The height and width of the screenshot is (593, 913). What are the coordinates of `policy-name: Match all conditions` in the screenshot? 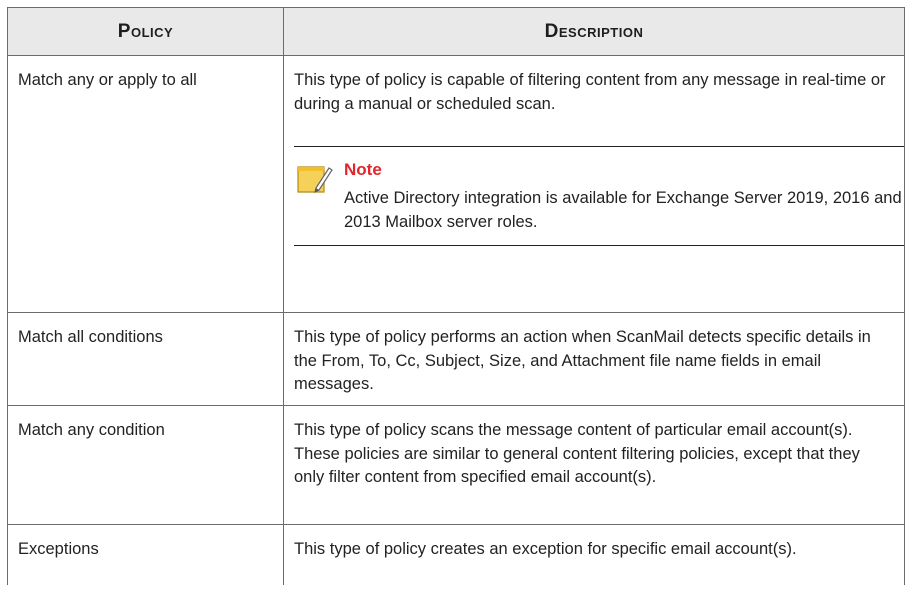 It's located at (90, 337).